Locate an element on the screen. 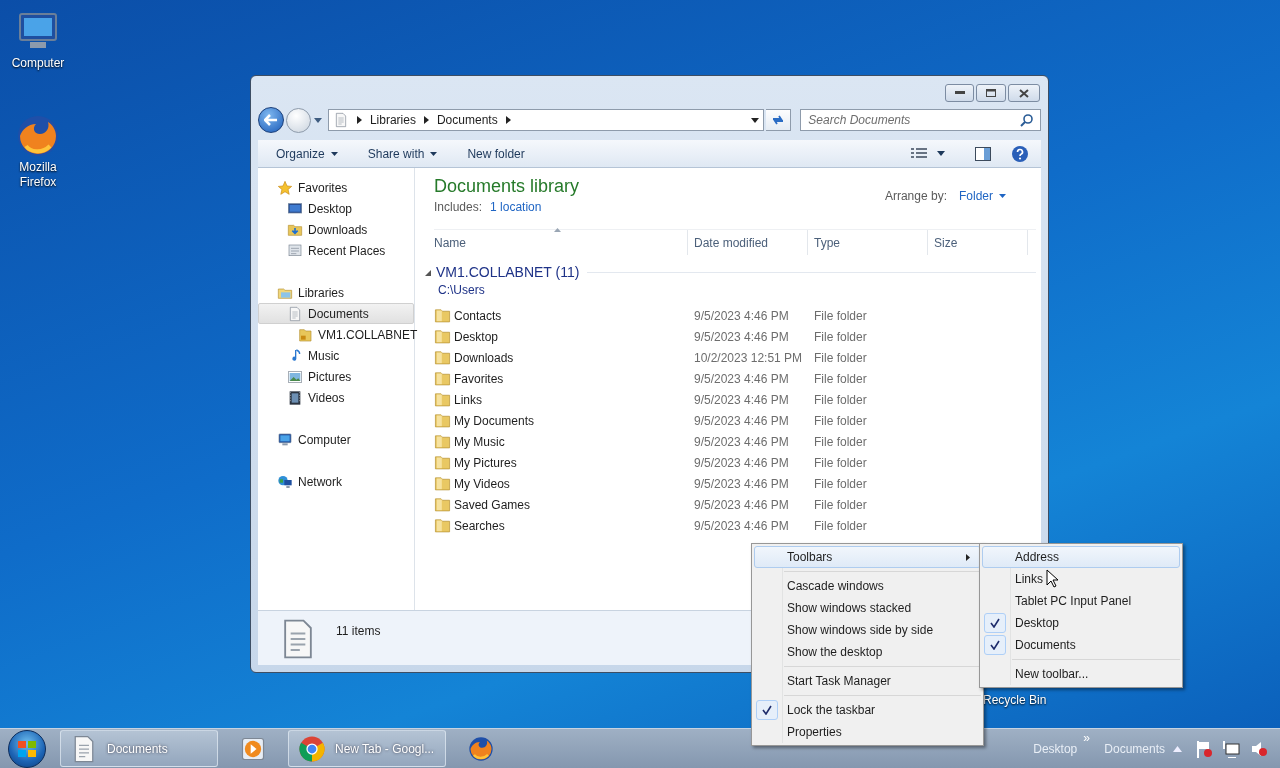  arrange-dropdown: Folder is located at coordinates (982, 196).